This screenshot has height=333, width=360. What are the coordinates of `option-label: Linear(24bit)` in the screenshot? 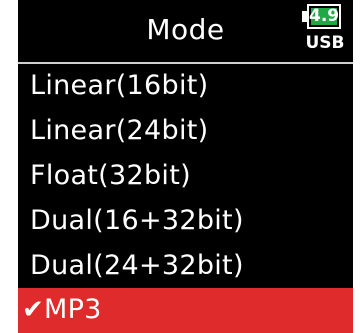 It's located at (119, 131).